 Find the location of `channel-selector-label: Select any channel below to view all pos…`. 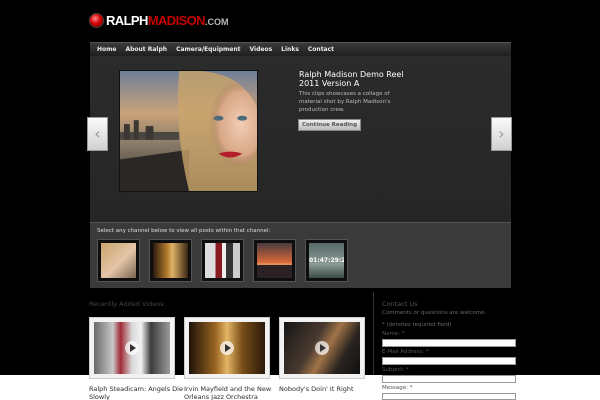

channel-selector-label: Select any channel below to view all pos… is located at coordinates (184, 231).